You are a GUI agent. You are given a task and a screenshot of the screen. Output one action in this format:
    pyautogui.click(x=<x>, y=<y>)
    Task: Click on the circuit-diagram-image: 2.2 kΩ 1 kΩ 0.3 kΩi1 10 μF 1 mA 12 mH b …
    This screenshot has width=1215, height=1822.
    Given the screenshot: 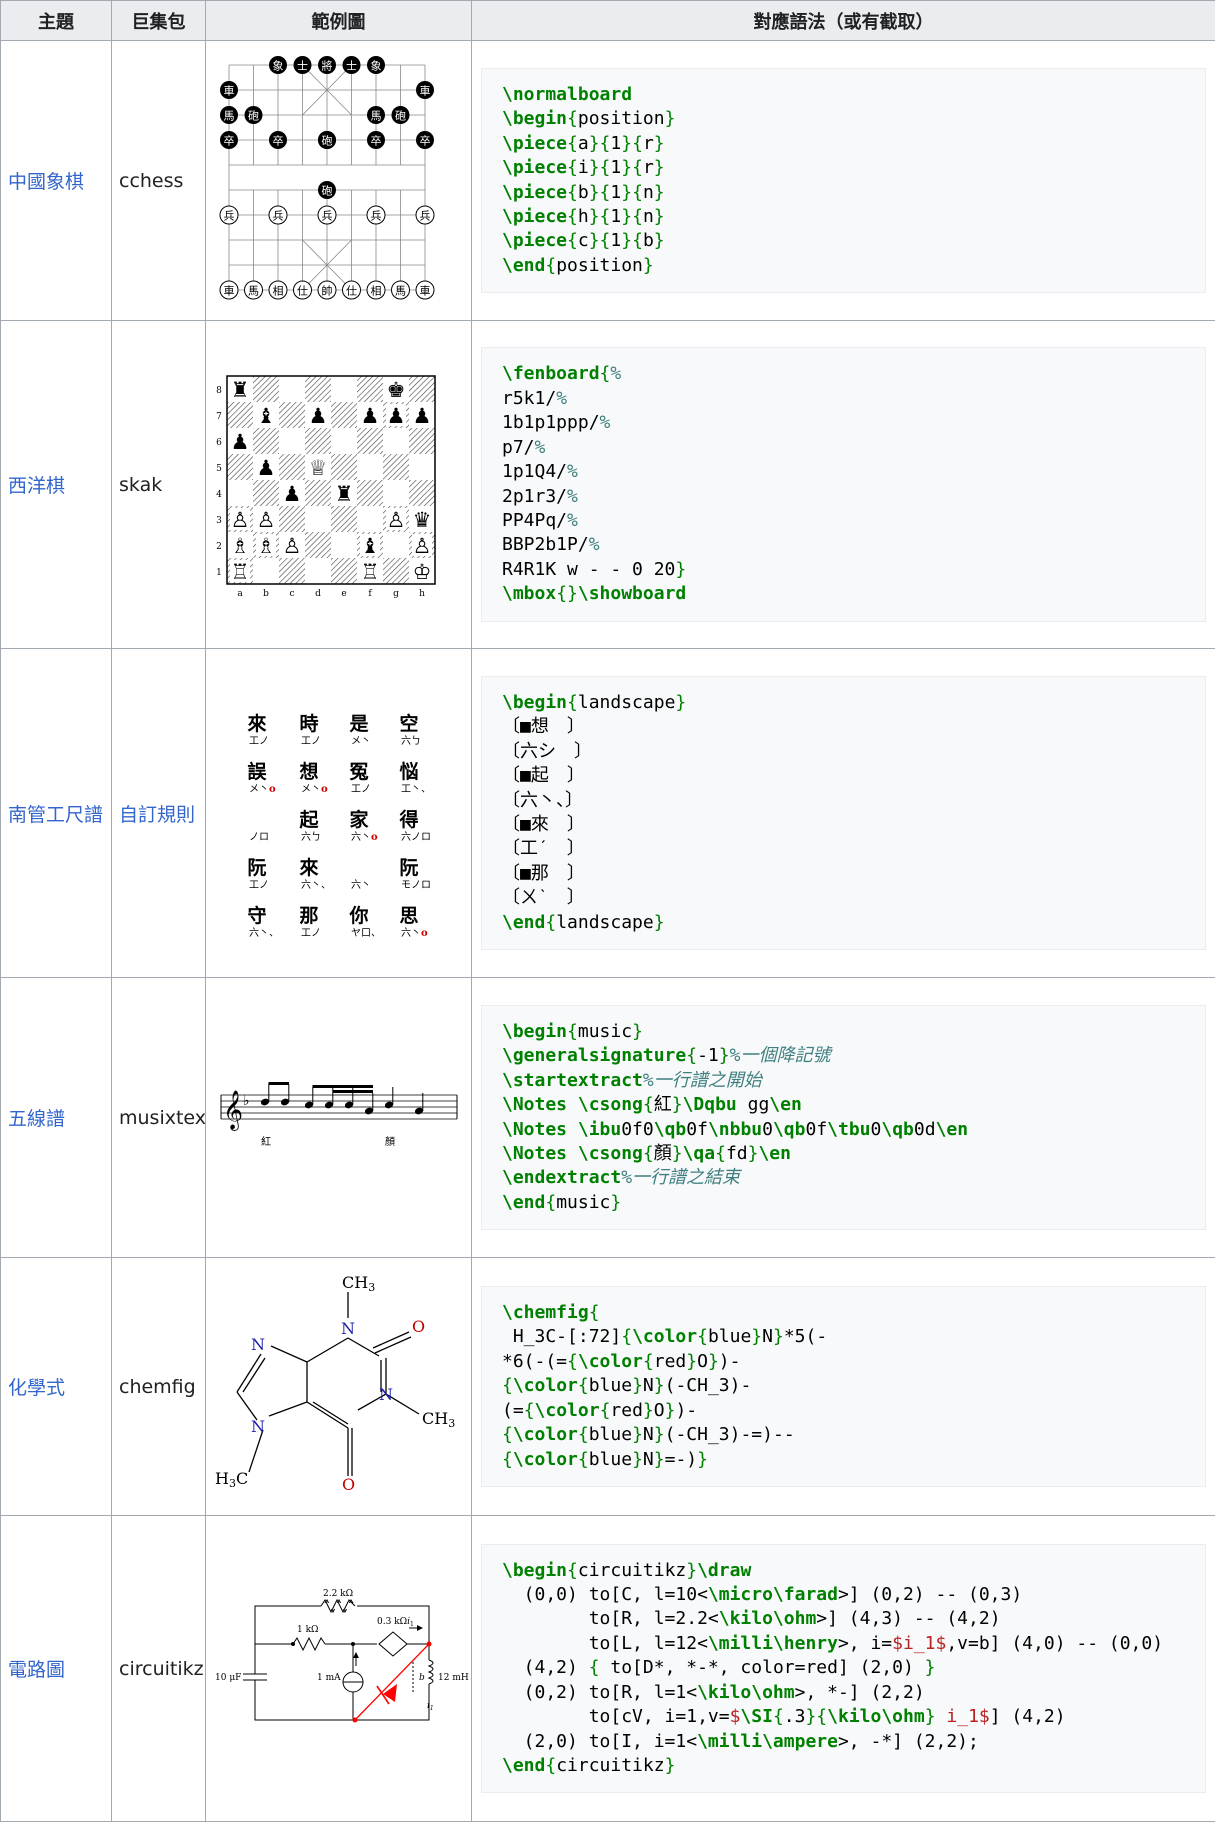 What is the action you would take?
    pyautogui.click(x=341, y=1666)
    